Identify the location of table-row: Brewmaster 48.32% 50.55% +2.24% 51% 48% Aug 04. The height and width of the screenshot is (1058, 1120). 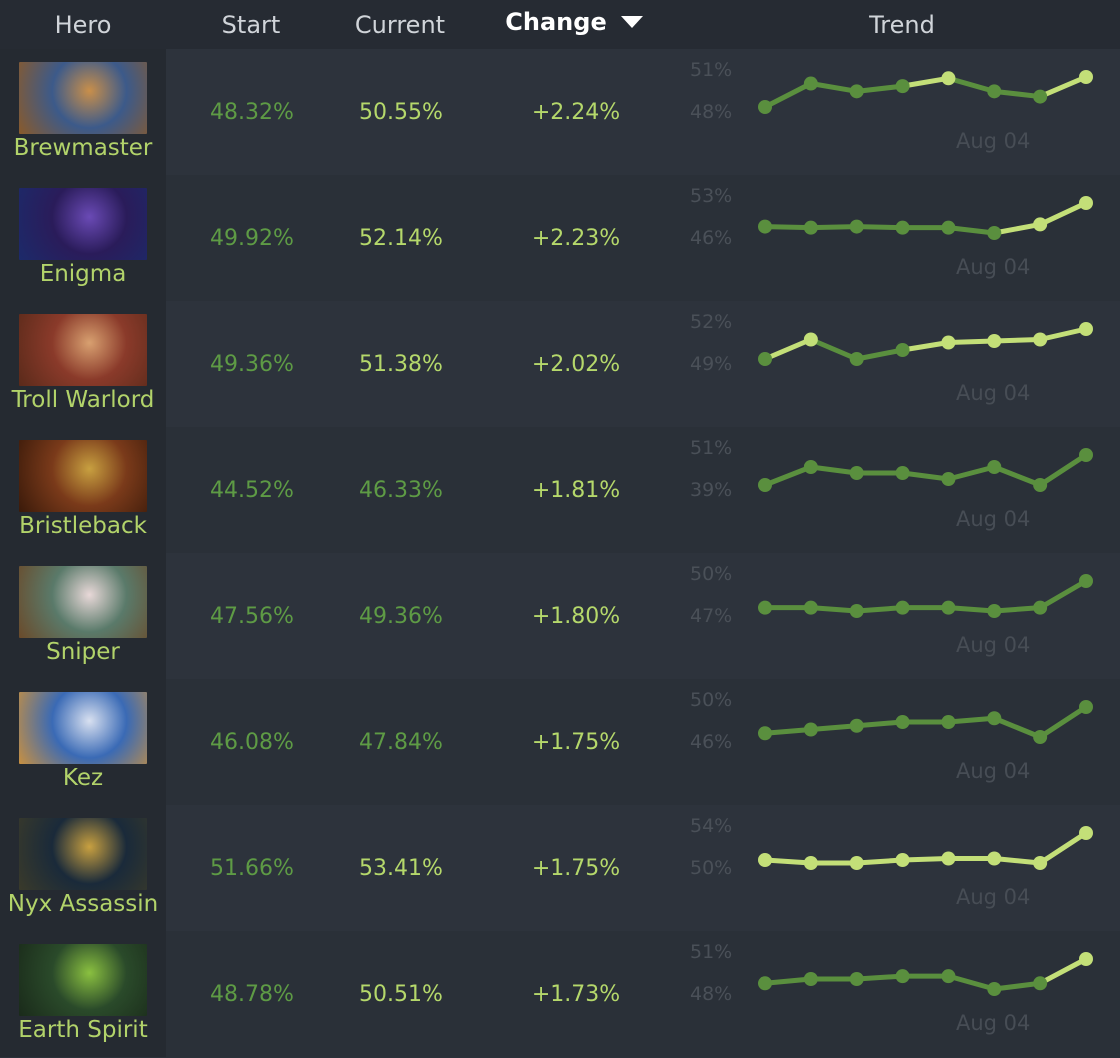
(560, 112).